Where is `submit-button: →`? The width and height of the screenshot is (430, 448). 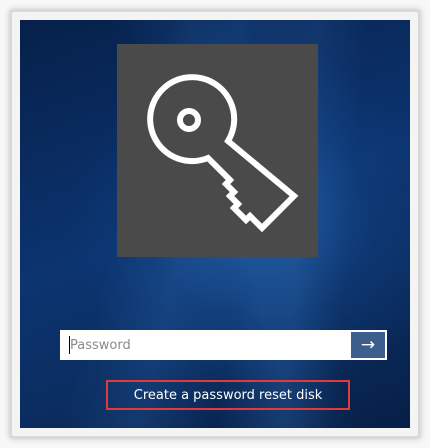 submit-button: → is located at coordinates (369, 345).